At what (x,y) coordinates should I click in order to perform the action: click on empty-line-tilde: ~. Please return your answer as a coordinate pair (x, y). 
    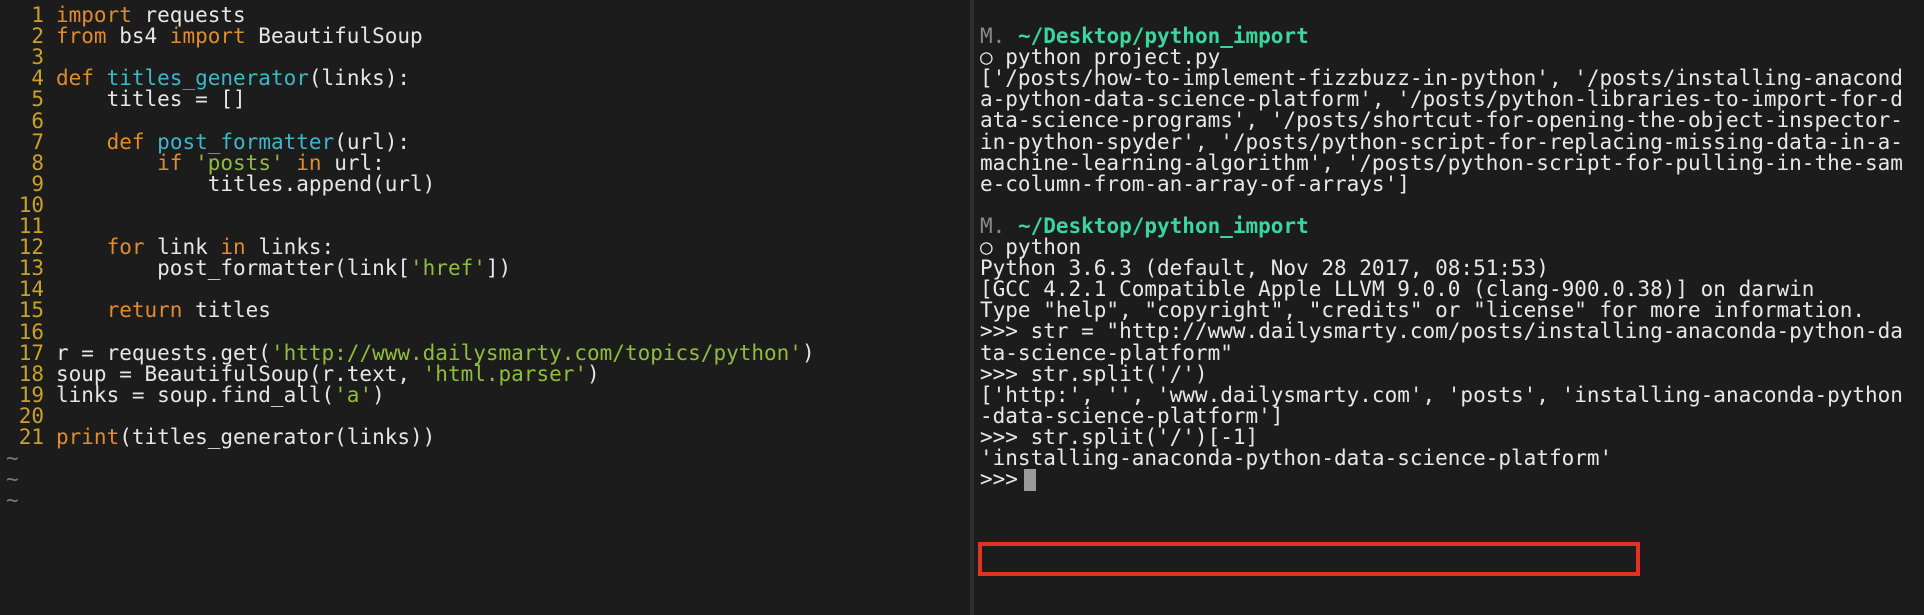
    Looking at the image, I should click on (12, 500).